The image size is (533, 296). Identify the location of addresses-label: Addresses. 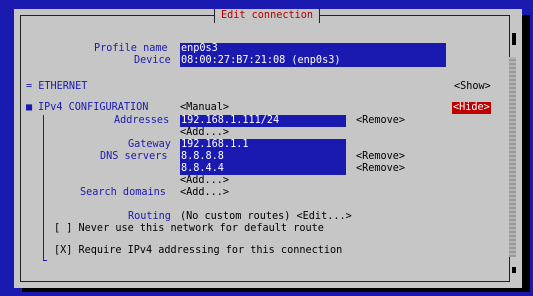
(142, 120).